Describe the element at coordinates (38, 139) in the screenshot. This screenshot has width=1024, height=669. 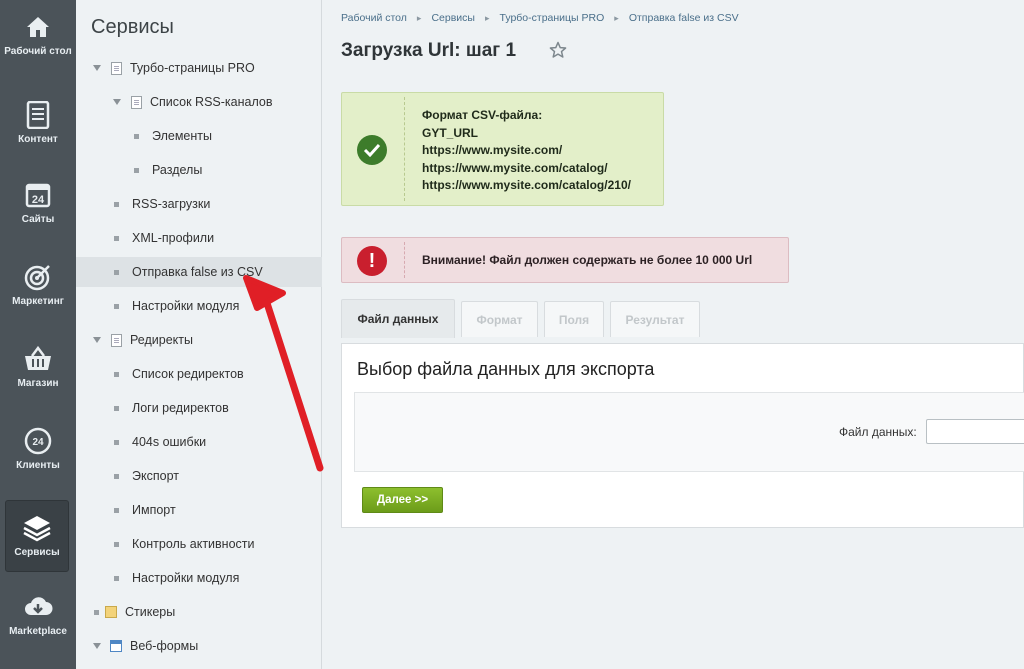
I see `rail-item-label: Контент` at that location.